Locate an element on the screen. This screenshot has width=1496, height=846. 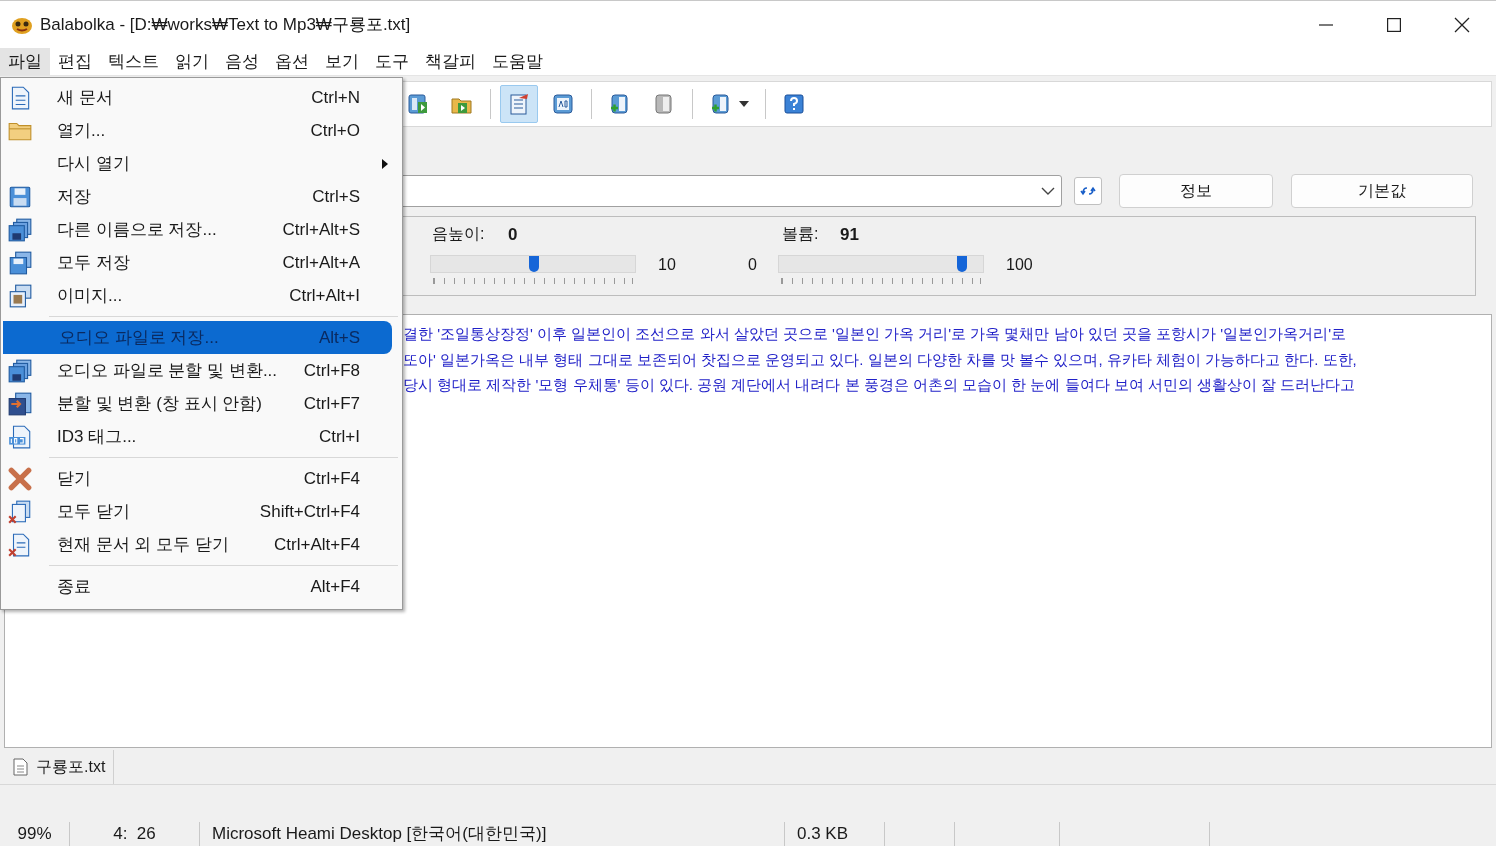
slider-max-label: 10 is located at coordinates (667, 265).